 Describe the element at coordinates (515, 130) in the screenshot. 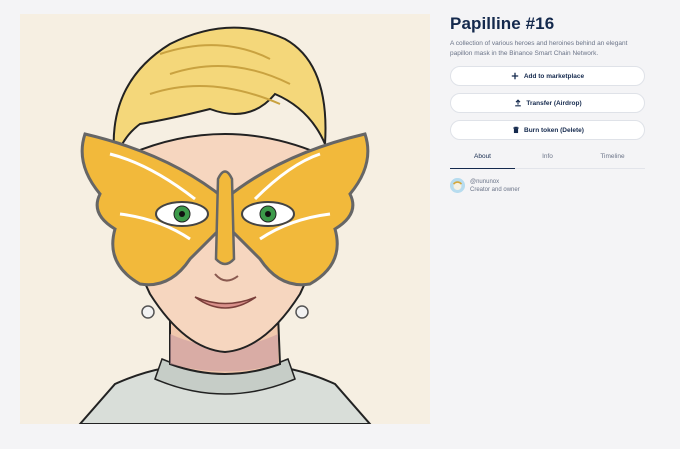

I see `trash-icon` at that location.